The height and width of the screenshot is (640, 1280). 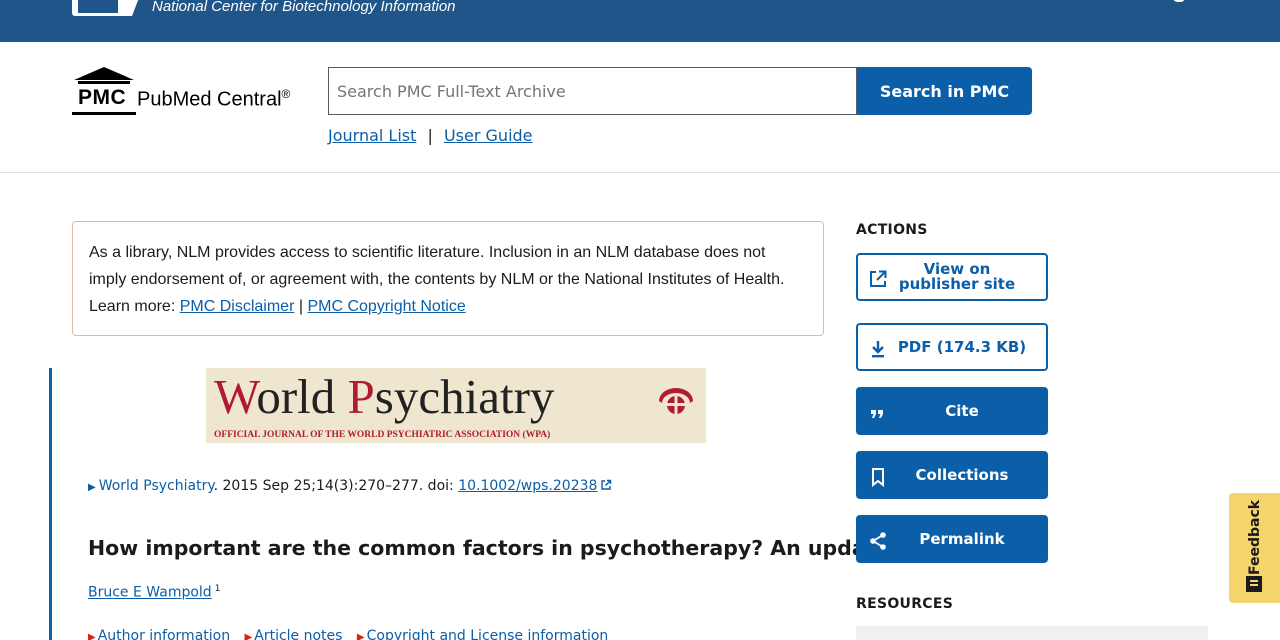 I want to click on header-links: Journal List | User Guide, so click(x=430, y=135).